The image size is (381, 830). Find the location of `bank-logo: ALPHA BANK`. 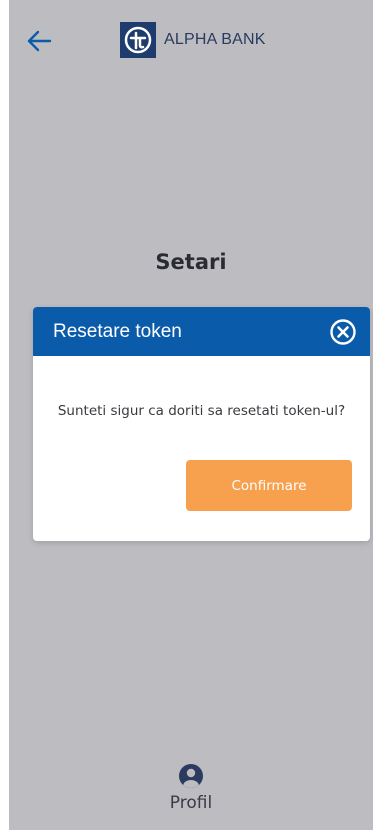

bank-logo: ALPHA BANK is located at coordinates (193, 40).